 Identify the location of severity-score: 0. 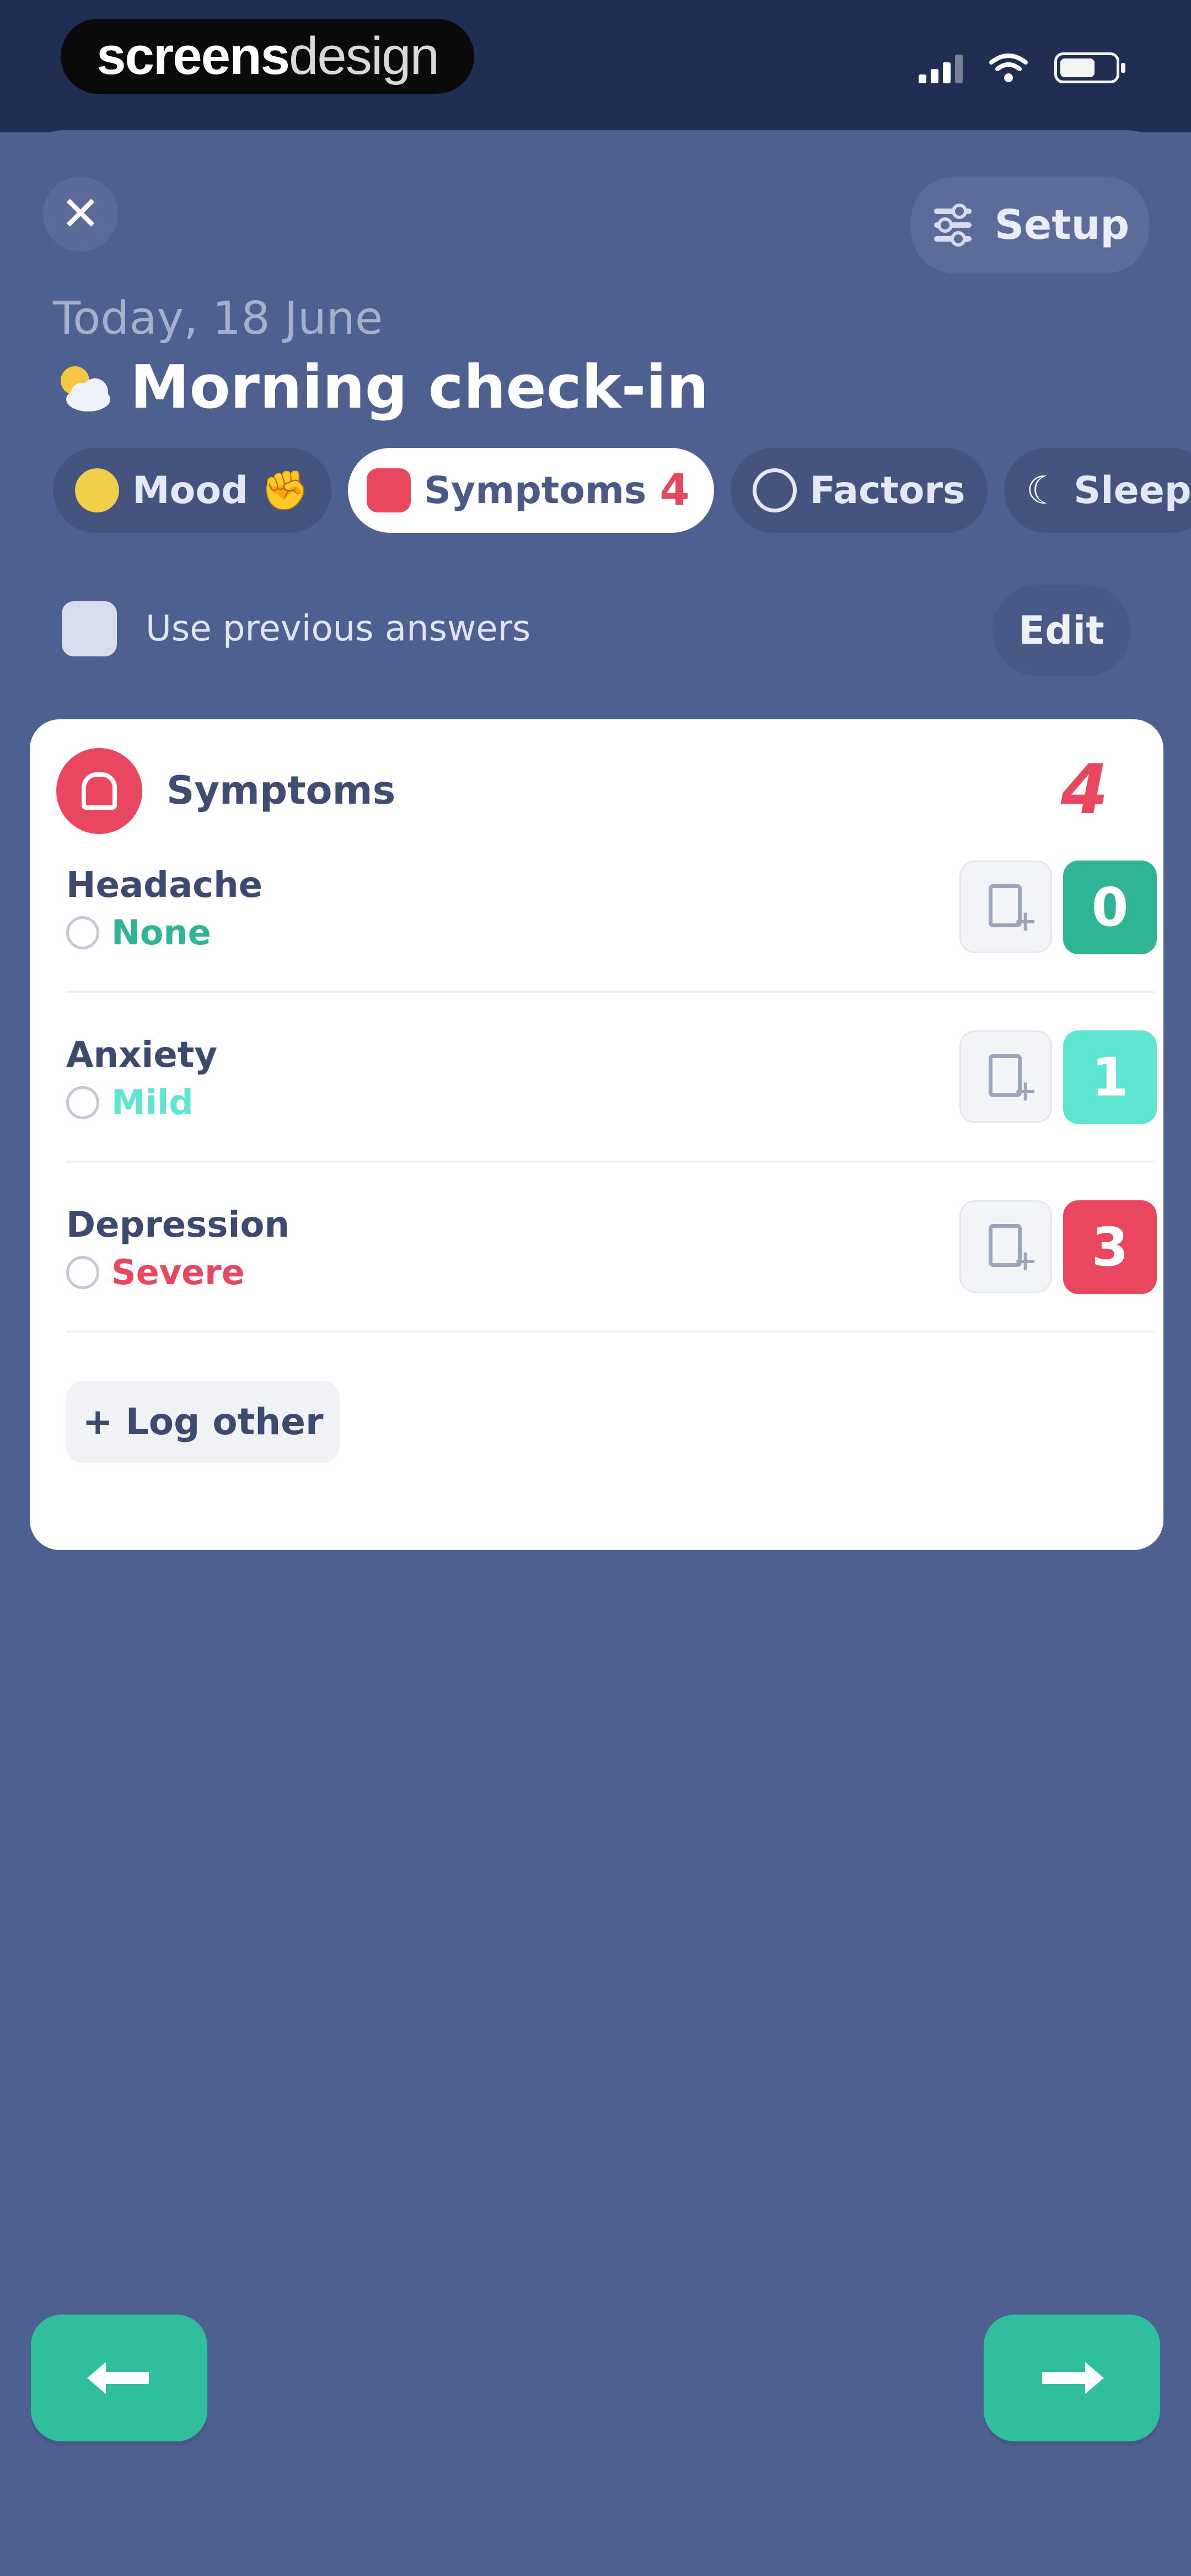
(1110, 907).